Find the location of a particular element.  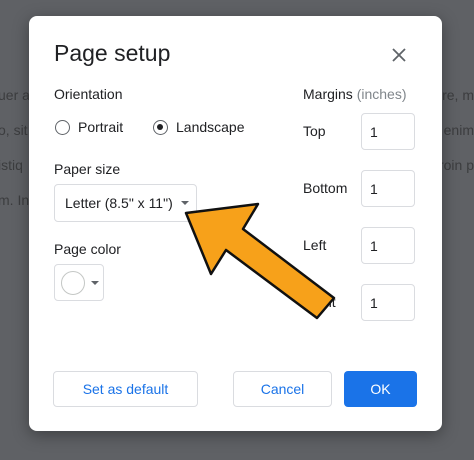

close-button is located at coordinates (399, 55).